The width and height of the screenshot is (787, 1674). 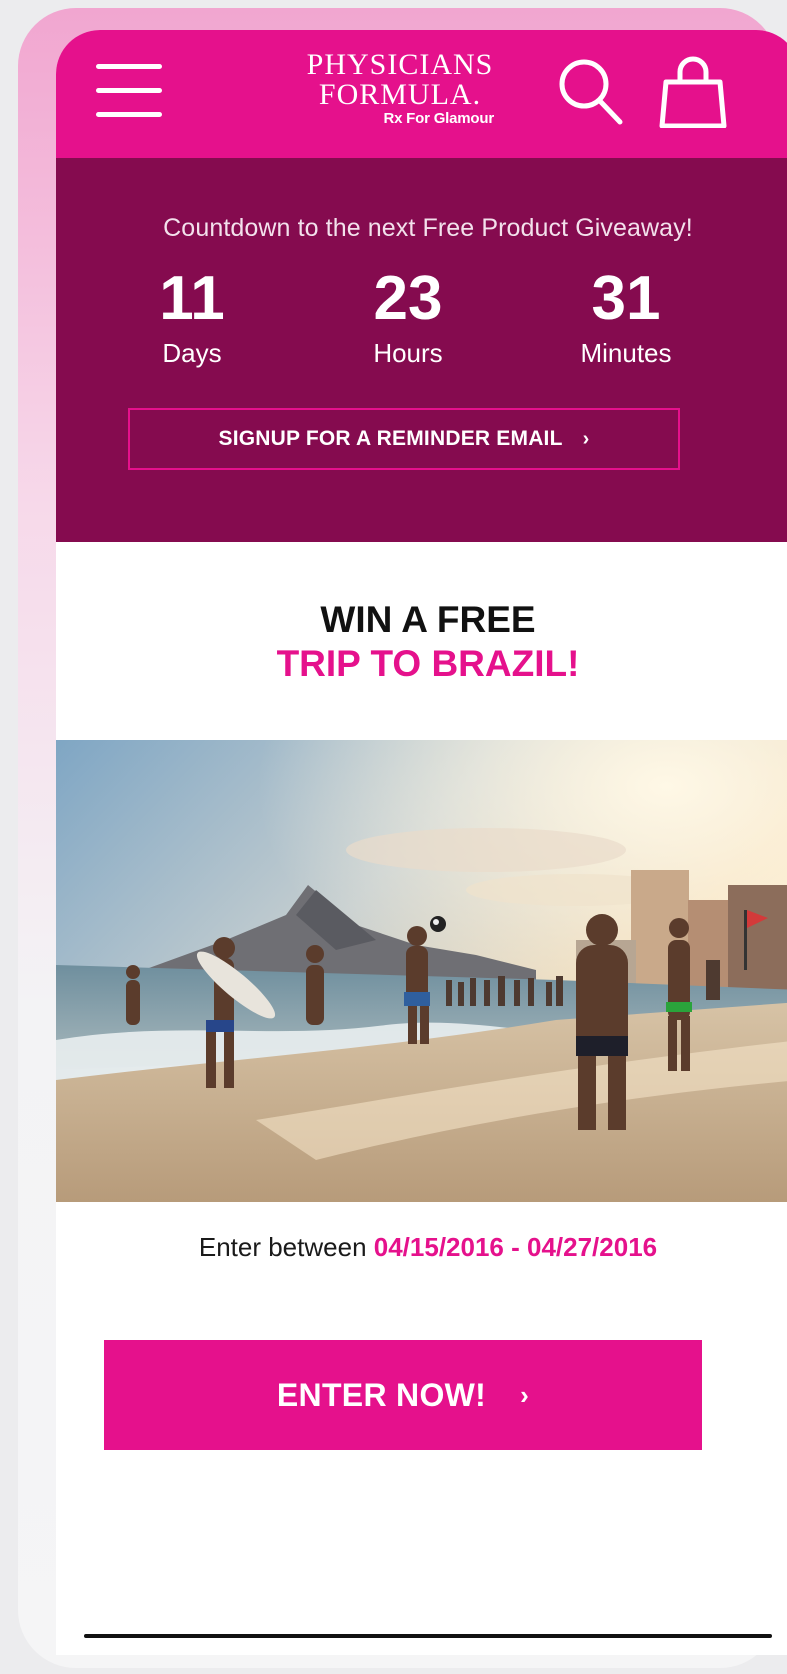 I want to click on minutes-value: 31, so click(x=626, y=298).